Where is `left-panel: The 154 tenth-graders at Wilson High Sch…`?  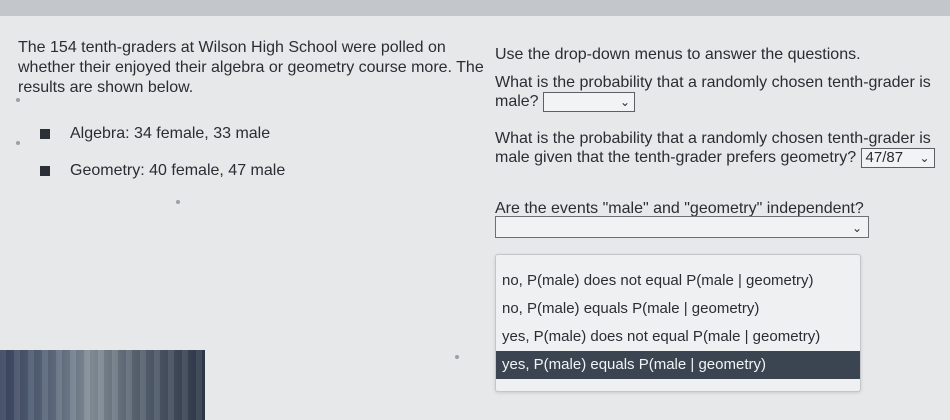 left-panel: The 154 tenth-graders at Wilson High Sch… is located at coordinates (253, 68).